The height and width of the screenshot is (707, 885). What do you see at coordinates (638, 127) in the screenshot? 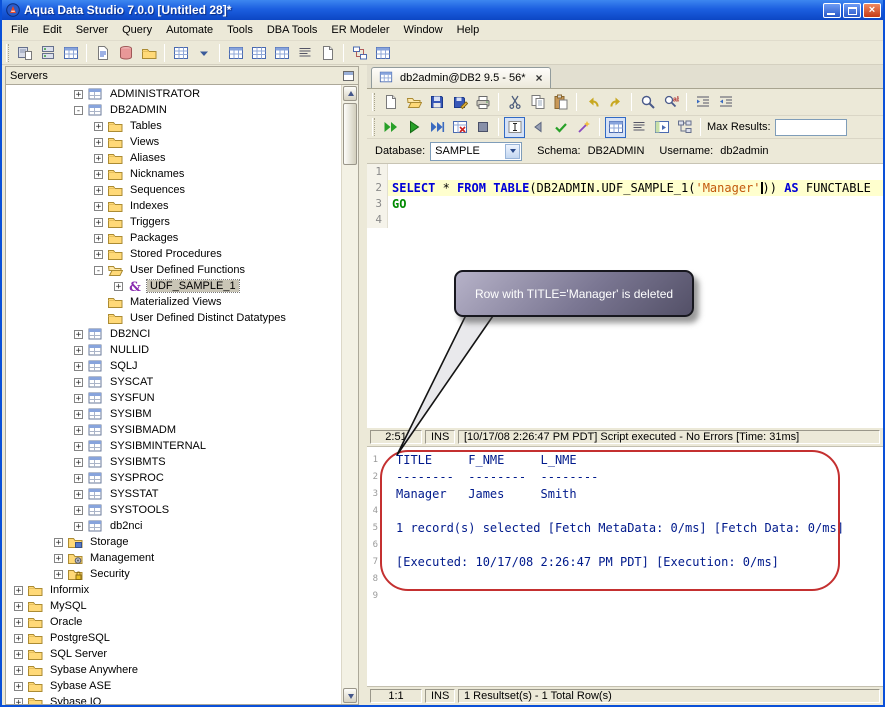
I see `results-text-icon` at bounding box center [638, 127].